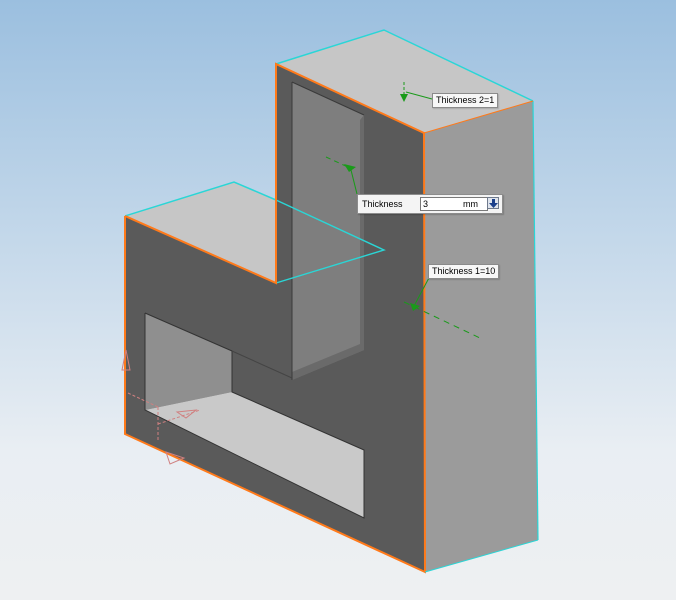 The image size is (676, 600). I want to click on thickness-value-field: 3 mm, so click(454, 204).